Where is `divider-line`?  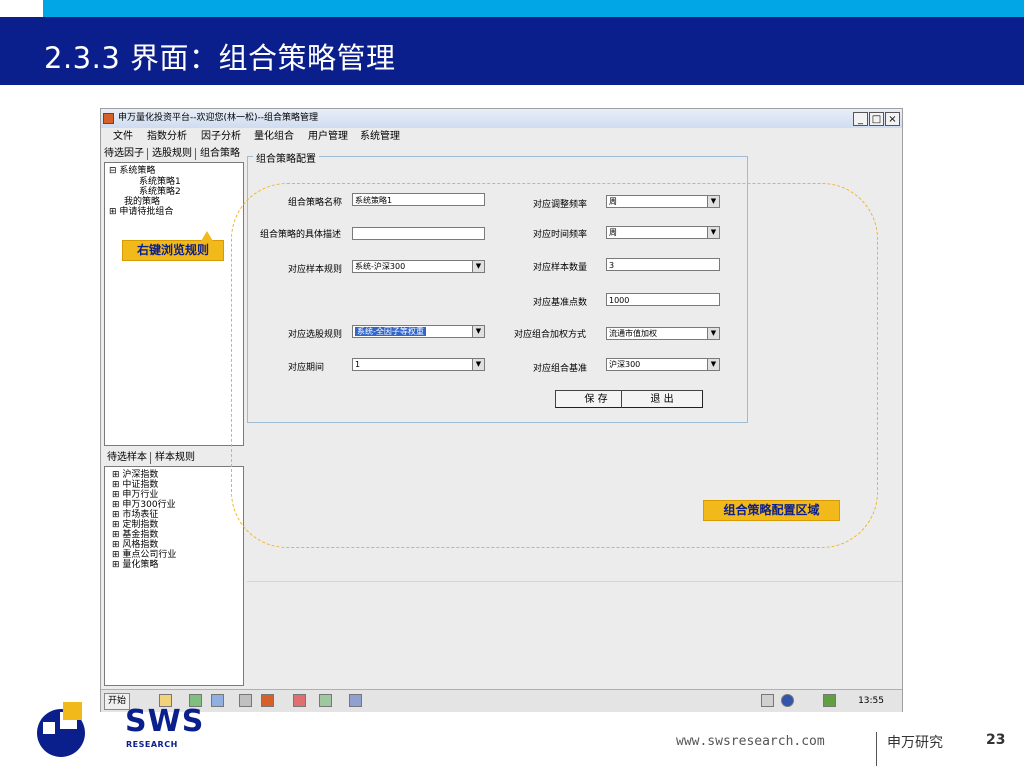 divider-line is located at coordinates (574, 581).